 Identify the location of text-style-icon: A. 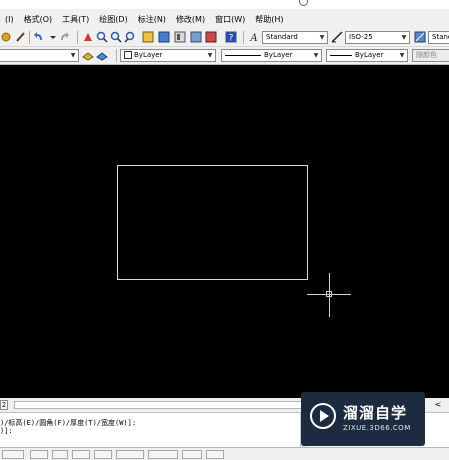
(254, 37).